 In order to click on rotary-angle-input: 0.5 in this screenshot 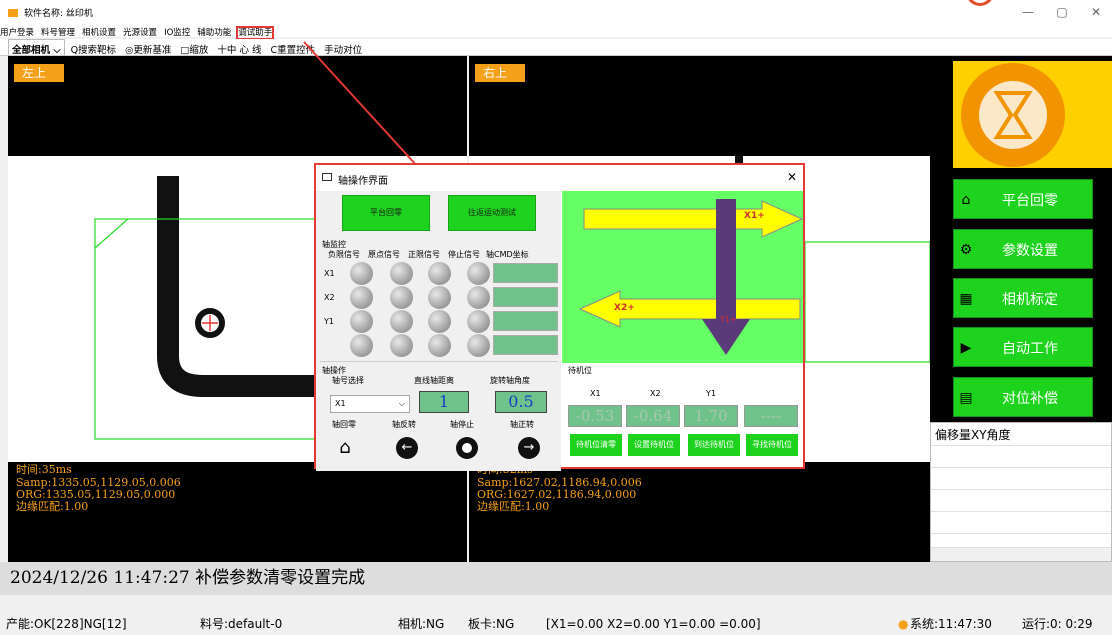, I will do `click(521, 402)`.